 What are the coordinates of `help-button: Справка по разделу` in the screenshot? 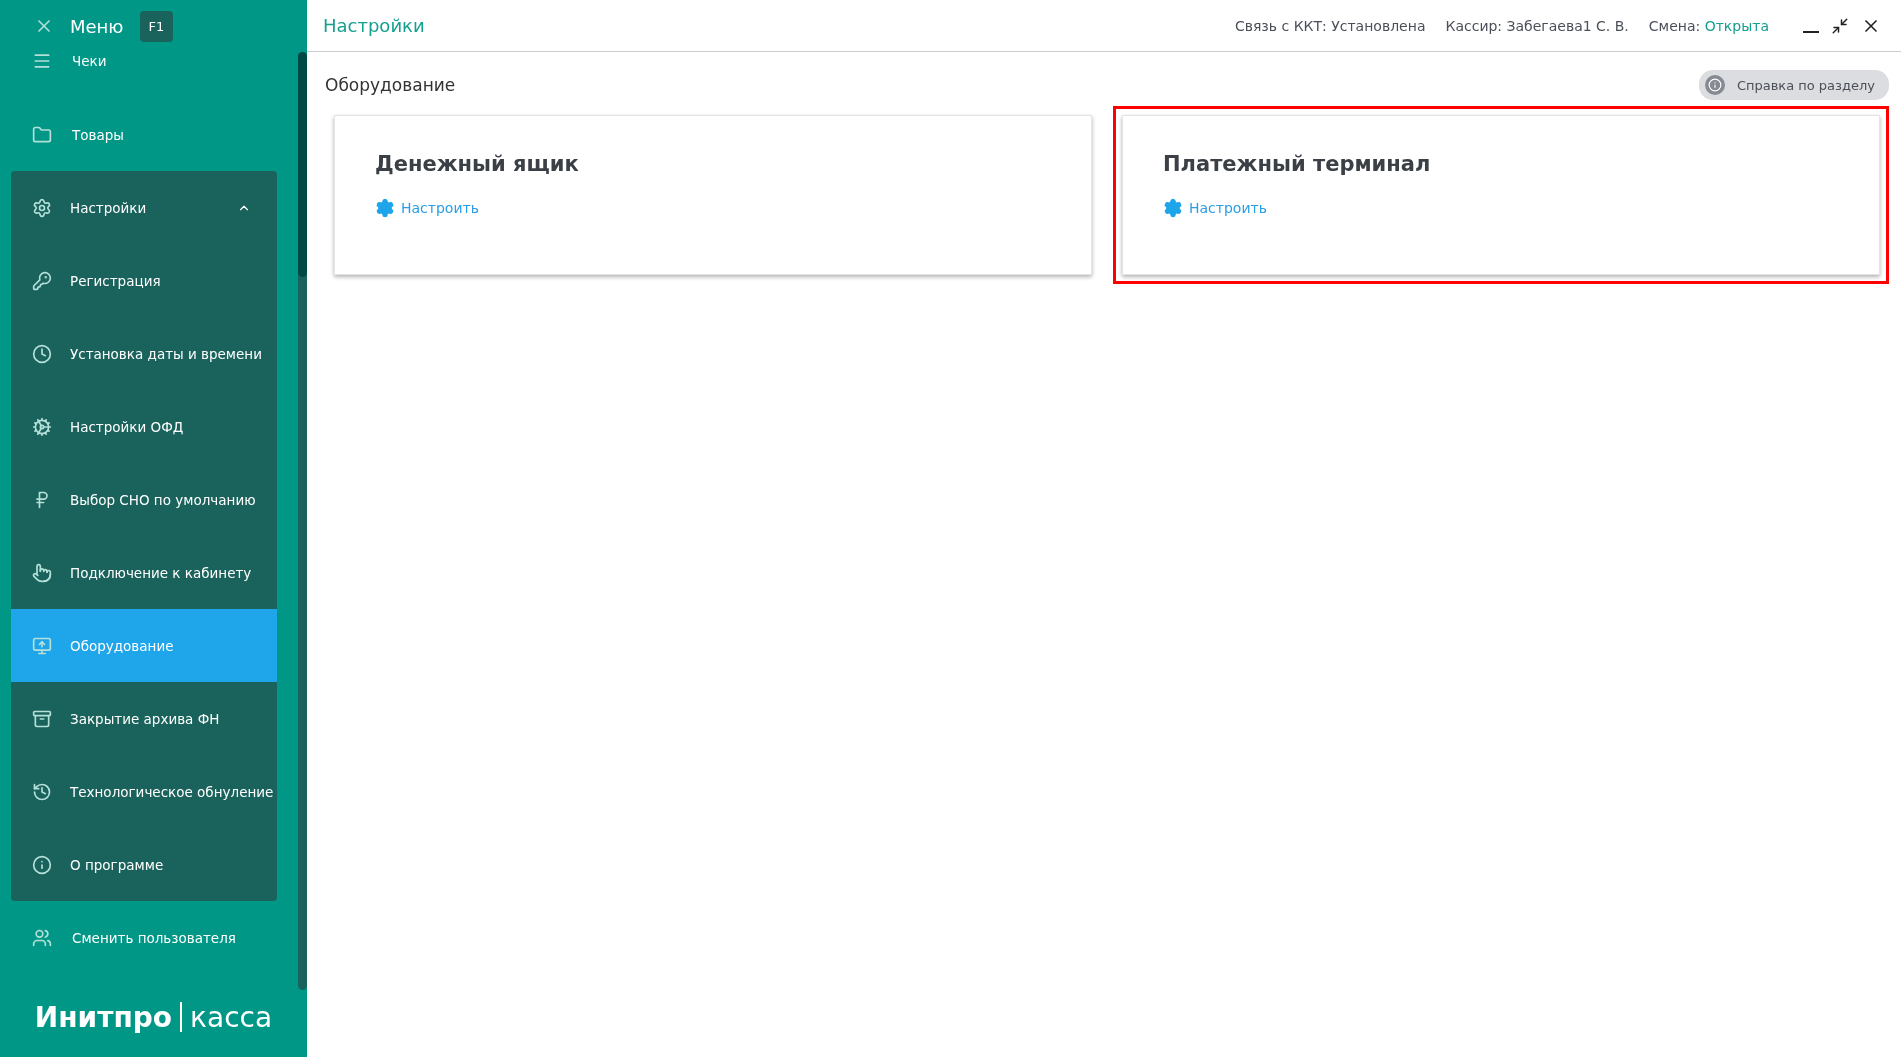 It's located at (1793, 85).